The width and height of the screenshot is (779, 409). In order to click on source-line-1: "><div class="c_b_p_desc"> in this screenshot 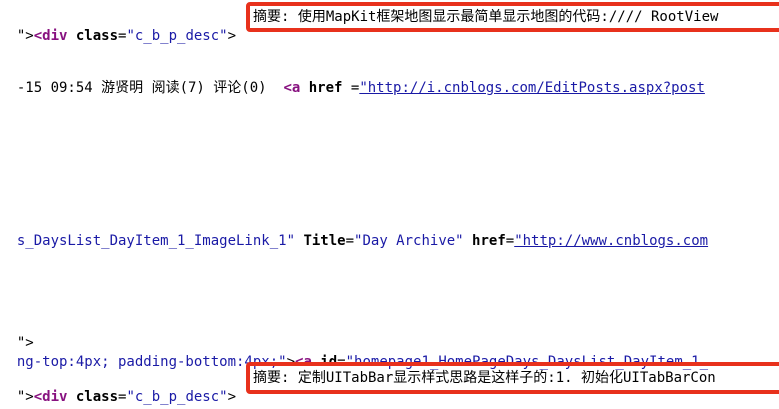, I will do `click(118, 25)`.